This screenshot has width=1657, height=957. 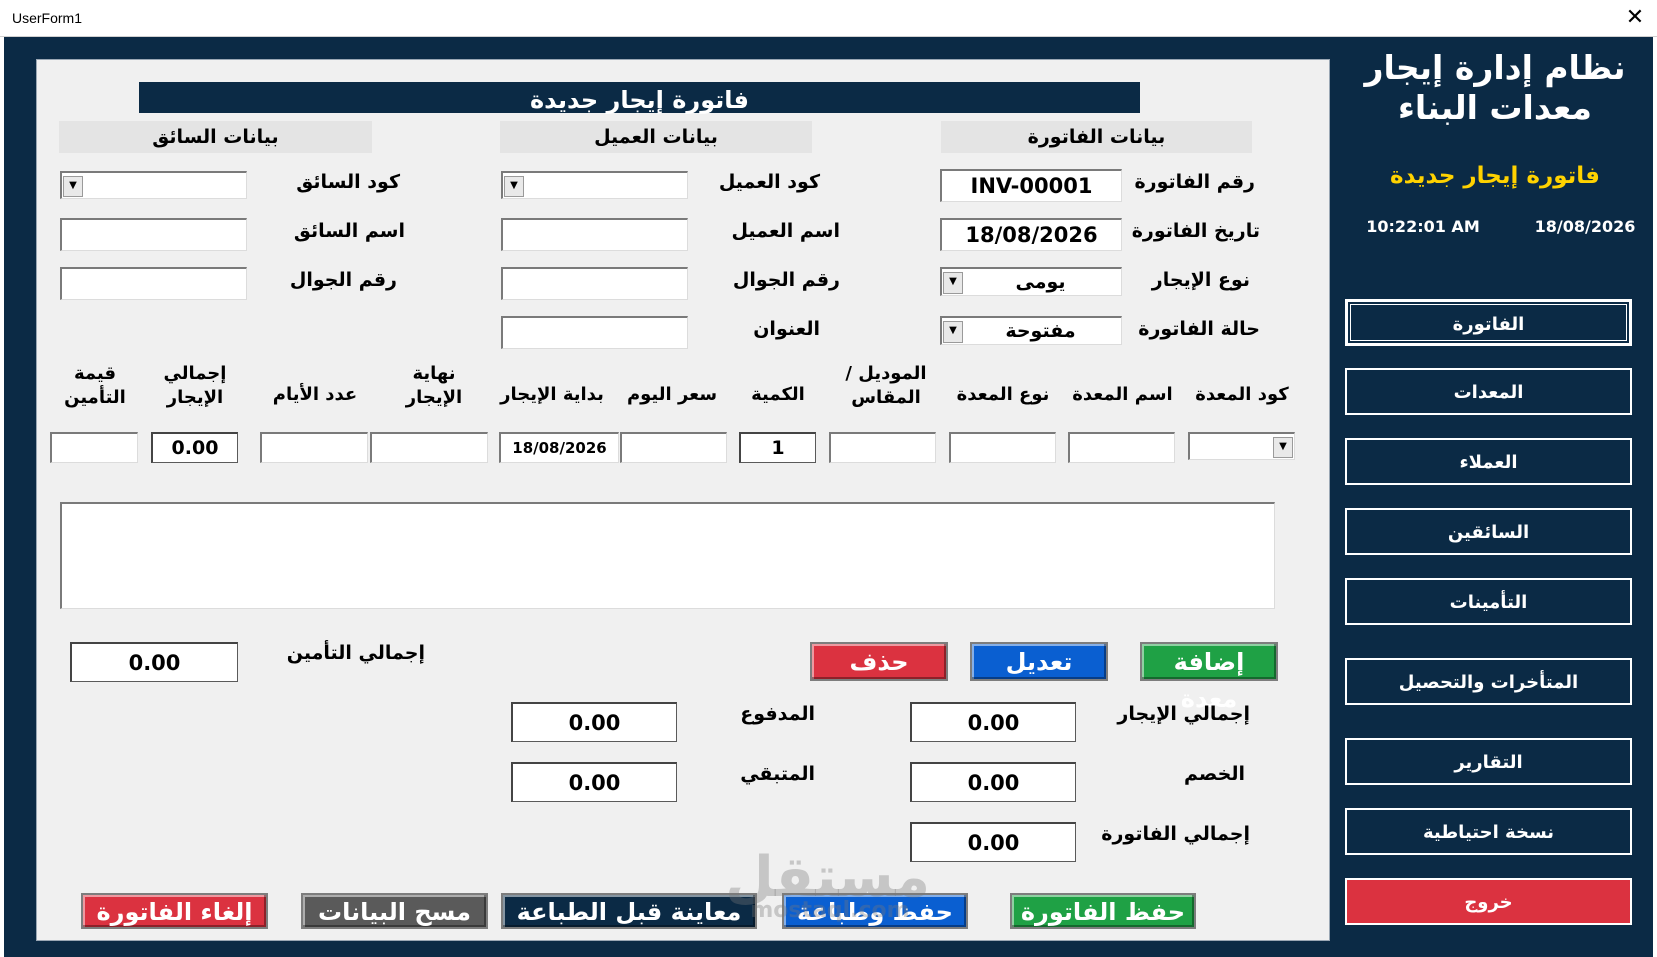 I want to click on customer-name-field, so click(x=594, y=234).